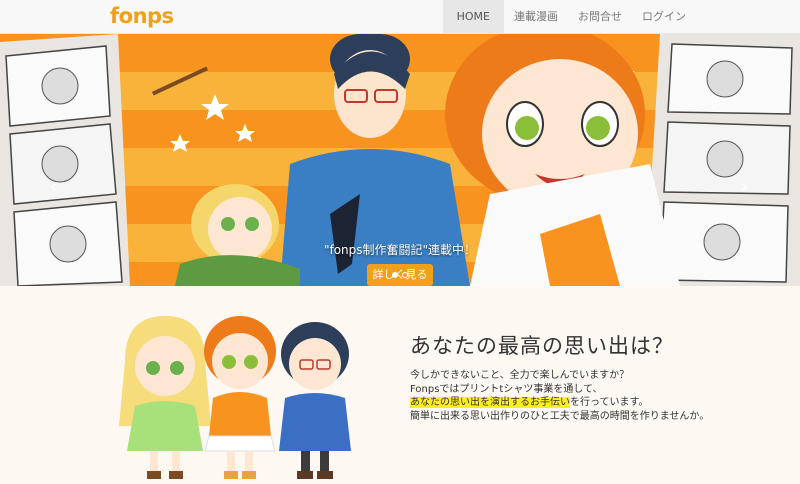  Describe the element at coordinates (506, 389) in the screenshot. I see `about-line-2: Fonpsではプリントtシャツ事業を通して、` at that location.